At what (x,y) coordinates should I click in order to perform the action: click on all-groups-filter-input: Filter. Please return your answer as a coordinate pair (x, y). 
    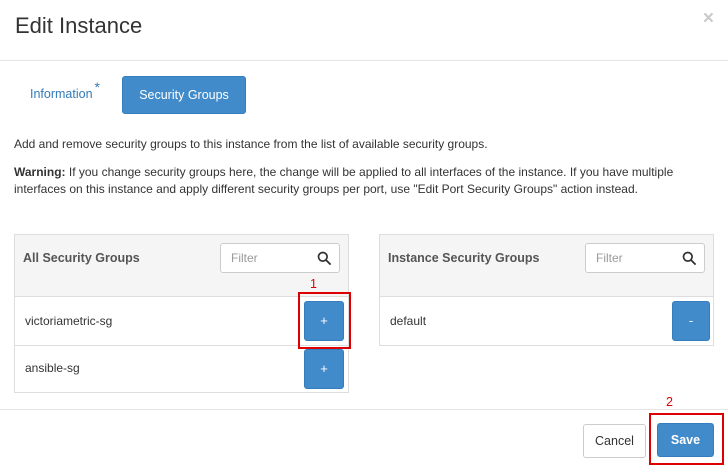
    Looking at the image, I should click on (280, 258).